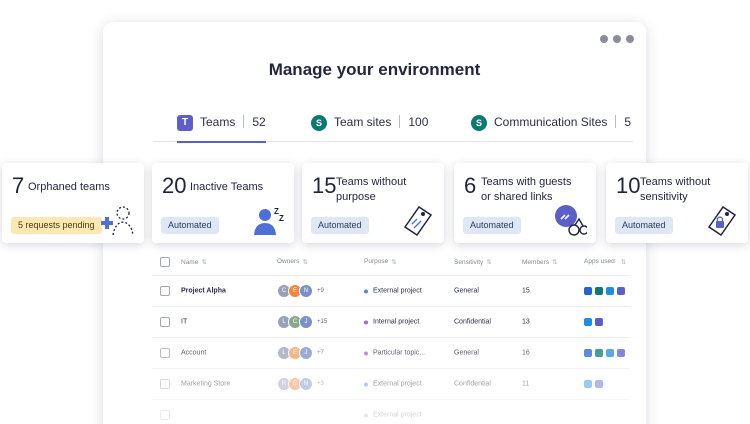 The image size is (750, 424). What do you see at coordinates (675, 189) in the screenshot?
I see `card-label: Teams without sensitivity` at bounding box center [675, 189].